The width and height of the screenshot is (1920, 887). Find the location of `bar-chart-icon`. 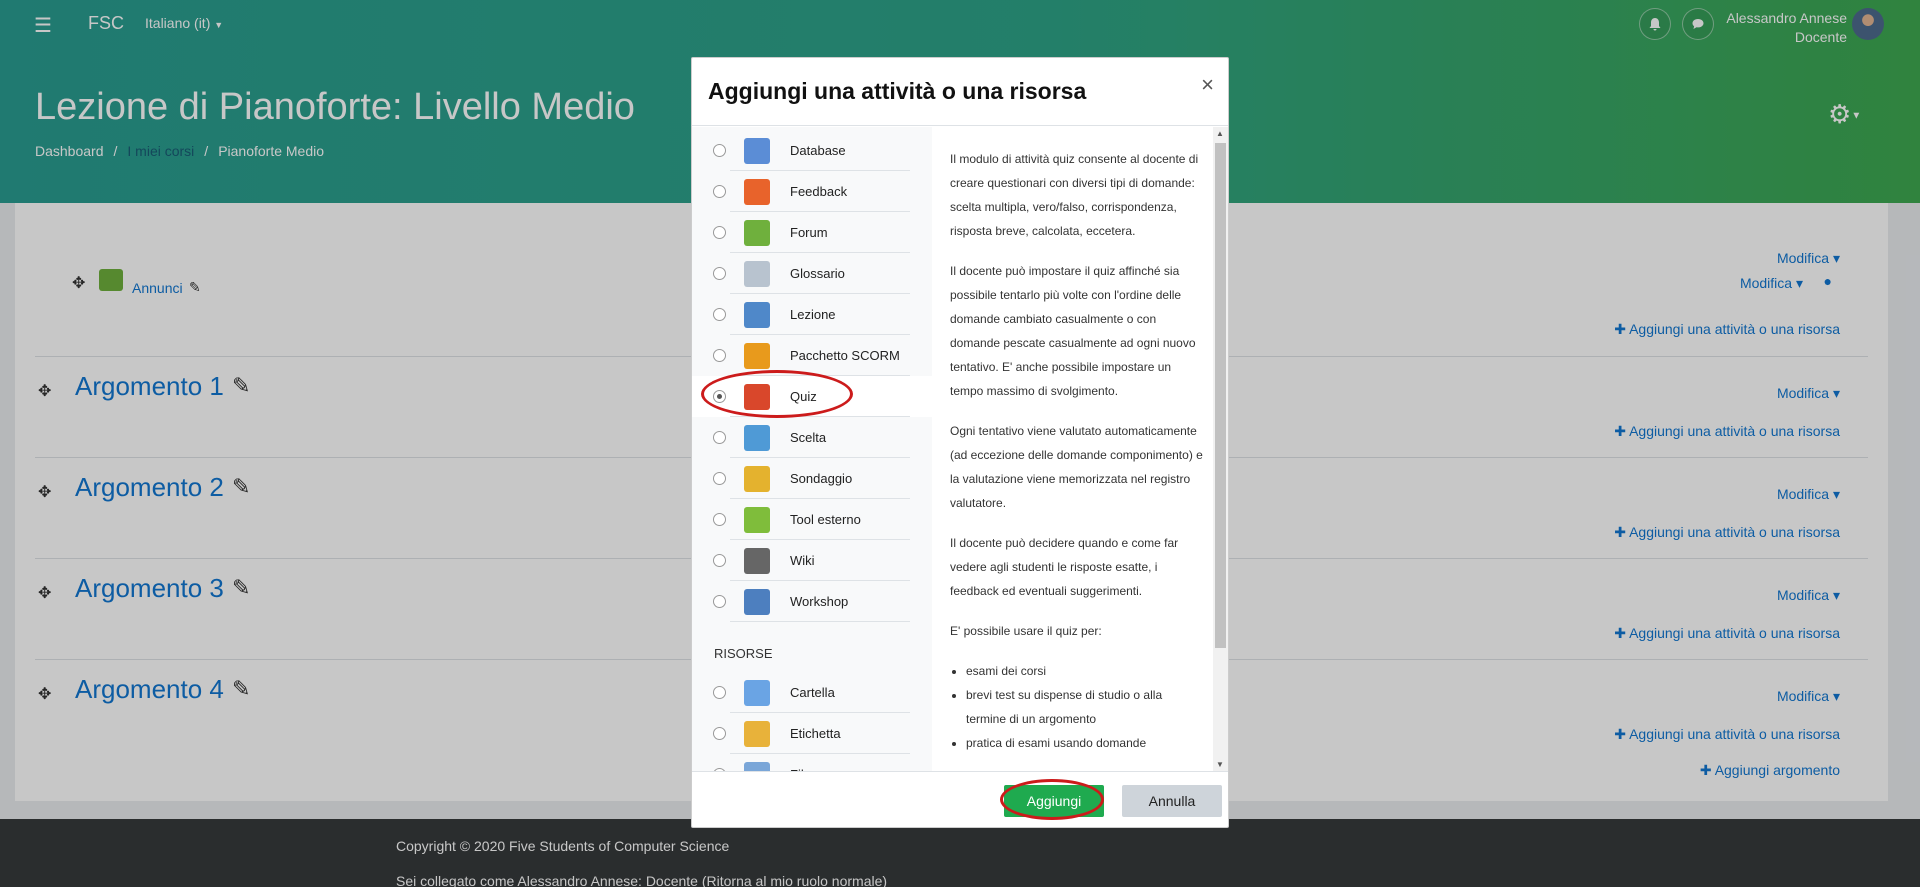

bar-chart-icon is located at coordinates (757, 479).